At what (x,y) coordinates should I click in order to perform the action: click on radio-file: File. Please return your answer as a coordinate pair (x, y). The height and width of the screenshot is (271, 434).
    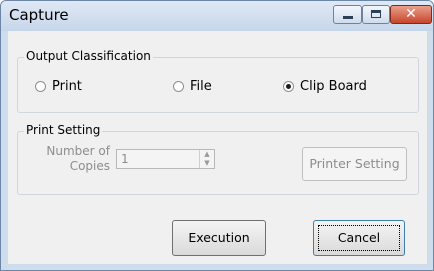
    Looking at the image, I should click on (192, 86).